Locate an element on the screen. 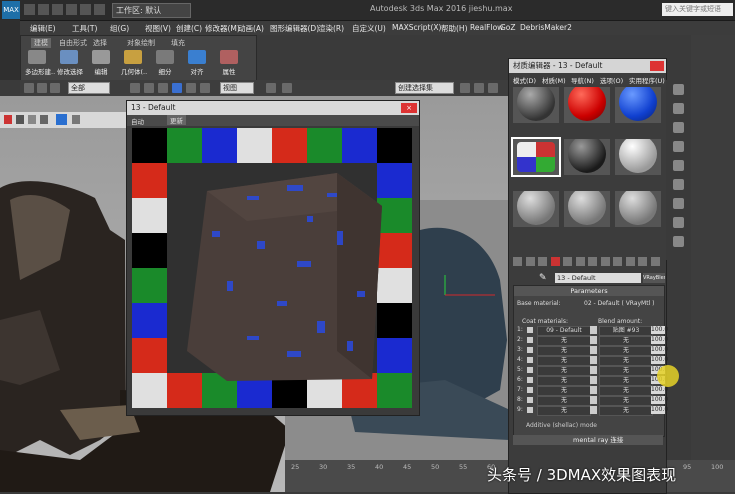 The image size is (735, 494). assign-material-icon is located at coordinates (542, 261).